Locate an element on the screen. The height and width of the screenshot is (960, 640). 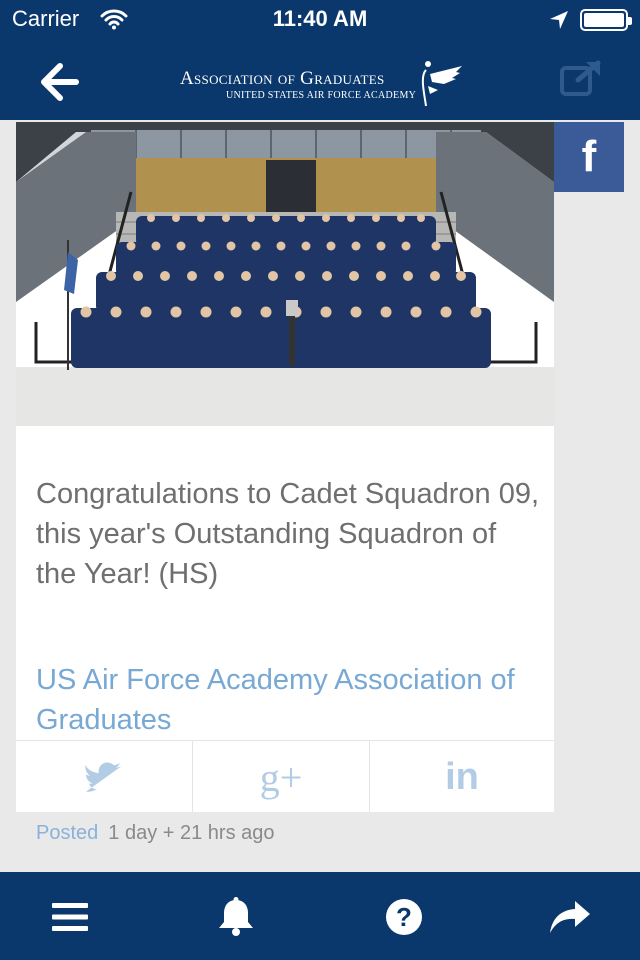
bottom-tab-bar: ? is located at coordinates (320, 916).